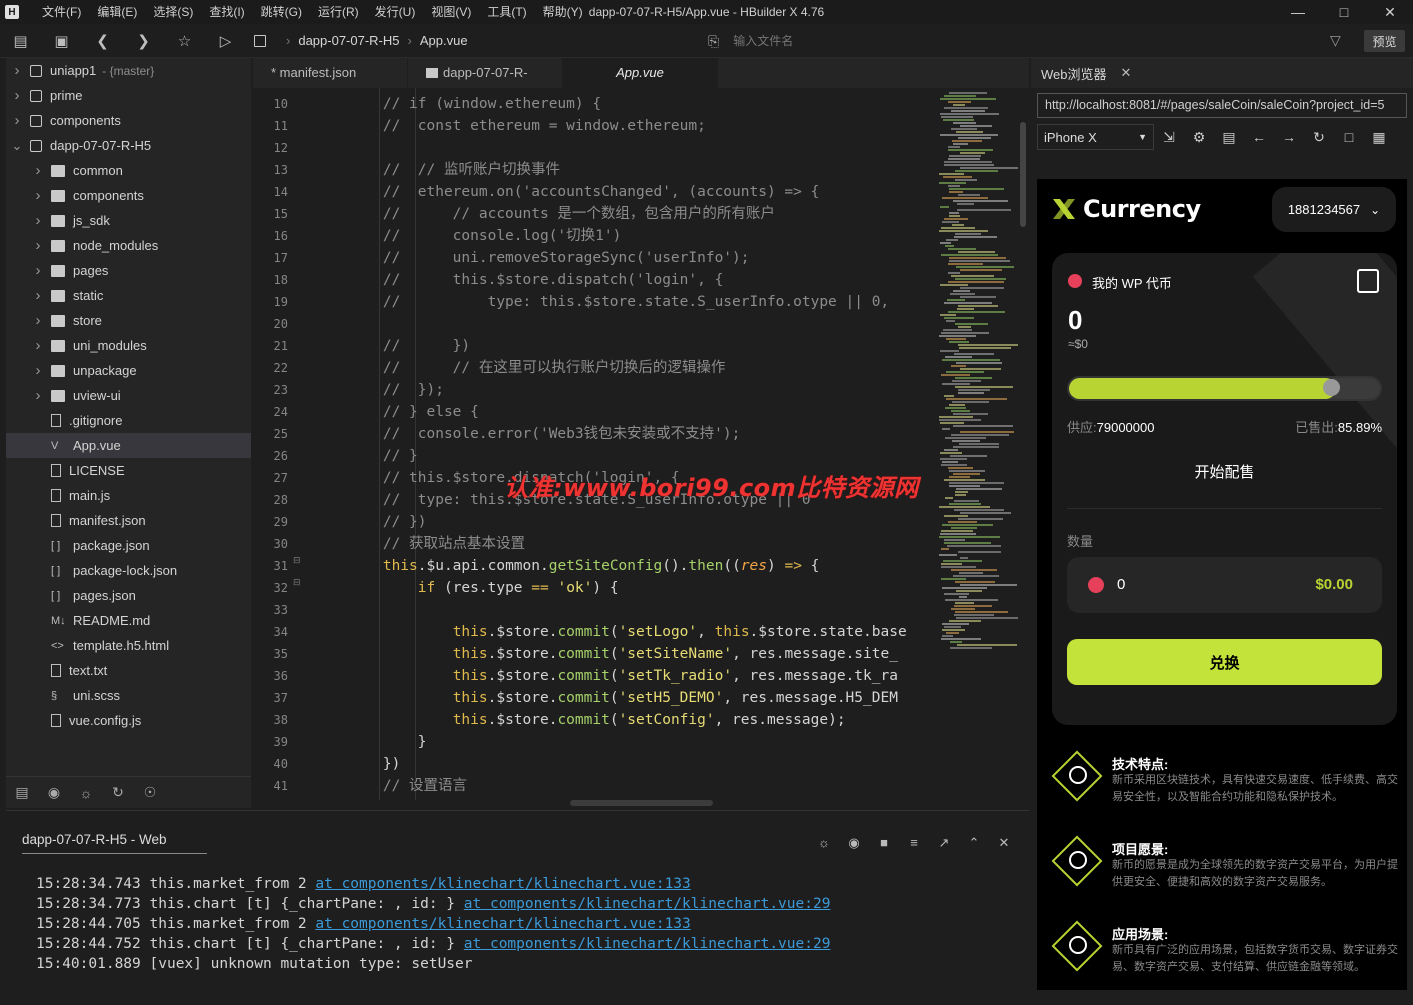 The height and width of the screenshot is (1005, 1413). What do you see at coordinates (128, 270) in the screenshot?
I see `sidebar-item: › pages` at bounding box center [128, 270].